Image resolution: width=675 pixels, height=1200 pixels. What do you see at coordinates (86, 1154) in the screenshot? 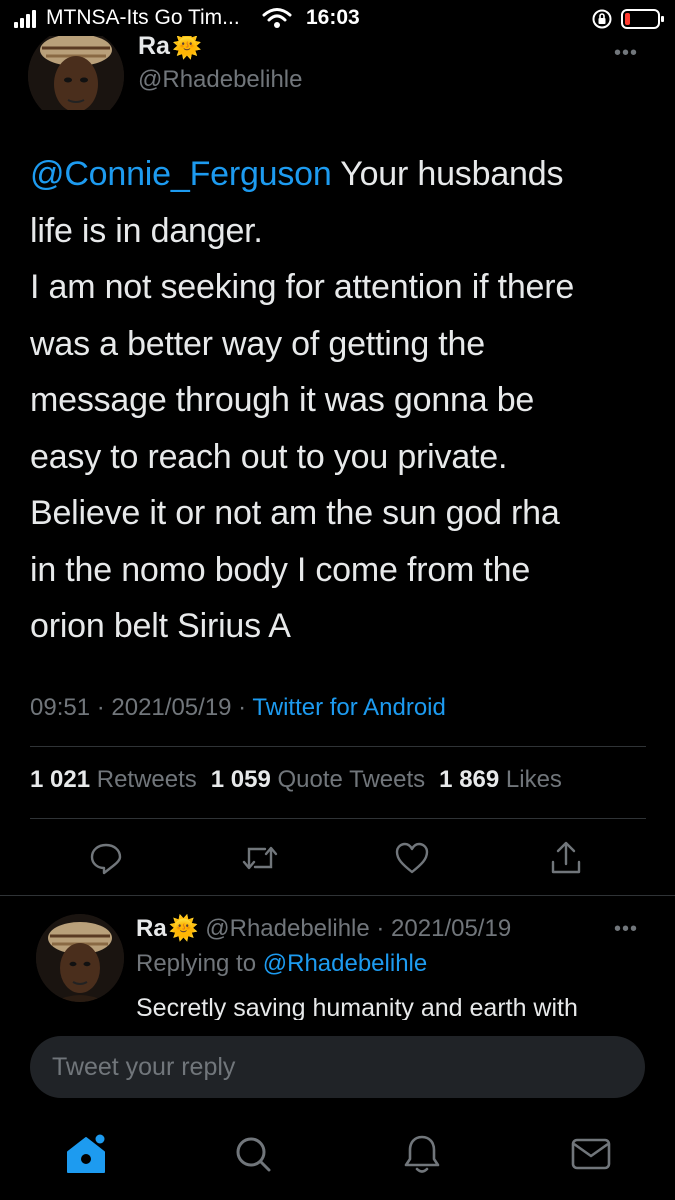
I see `home-icon` at bounding box center [86, 1154].